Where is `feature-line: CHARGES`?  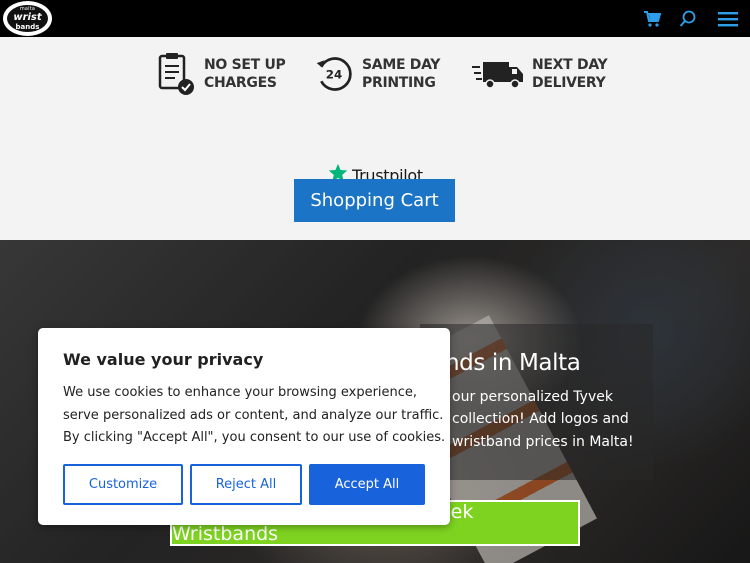
feature-line: CHARGES is located at coordinates (240, 83).